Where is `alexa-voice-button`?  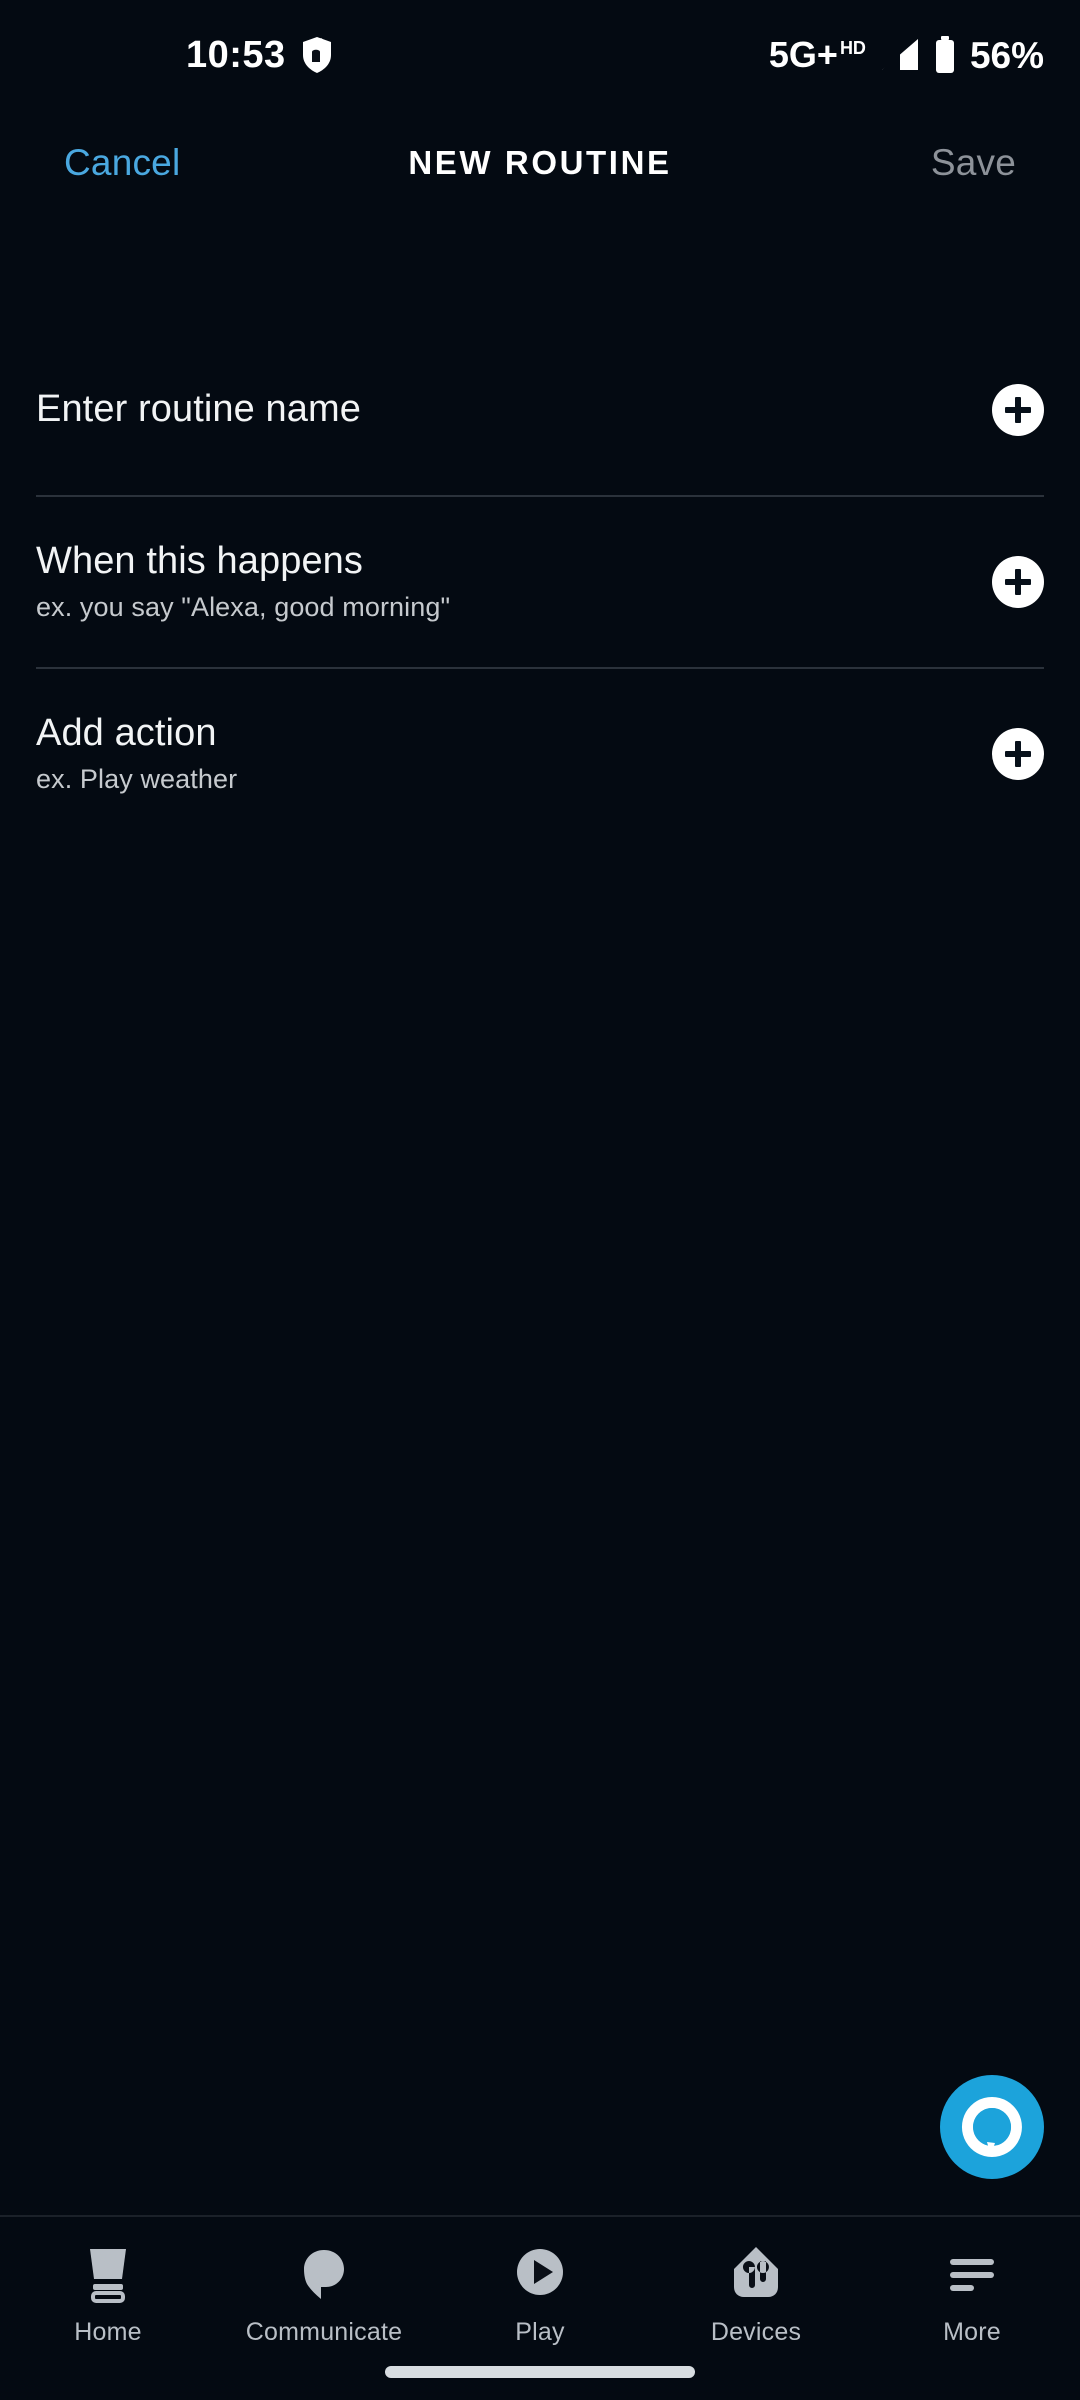
alexa-voice-button is located at coordinates (992, 2127).